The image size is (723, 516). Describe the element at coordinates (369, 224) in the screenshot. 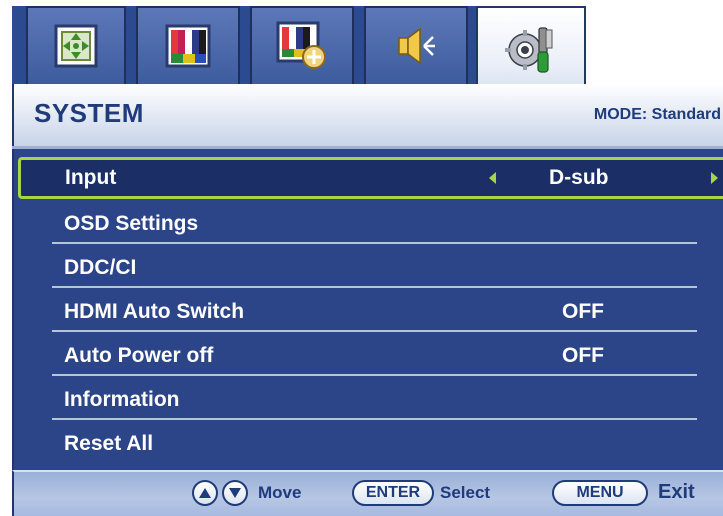

I see `menu-item-osd-settings: OSD Settings` at that location.